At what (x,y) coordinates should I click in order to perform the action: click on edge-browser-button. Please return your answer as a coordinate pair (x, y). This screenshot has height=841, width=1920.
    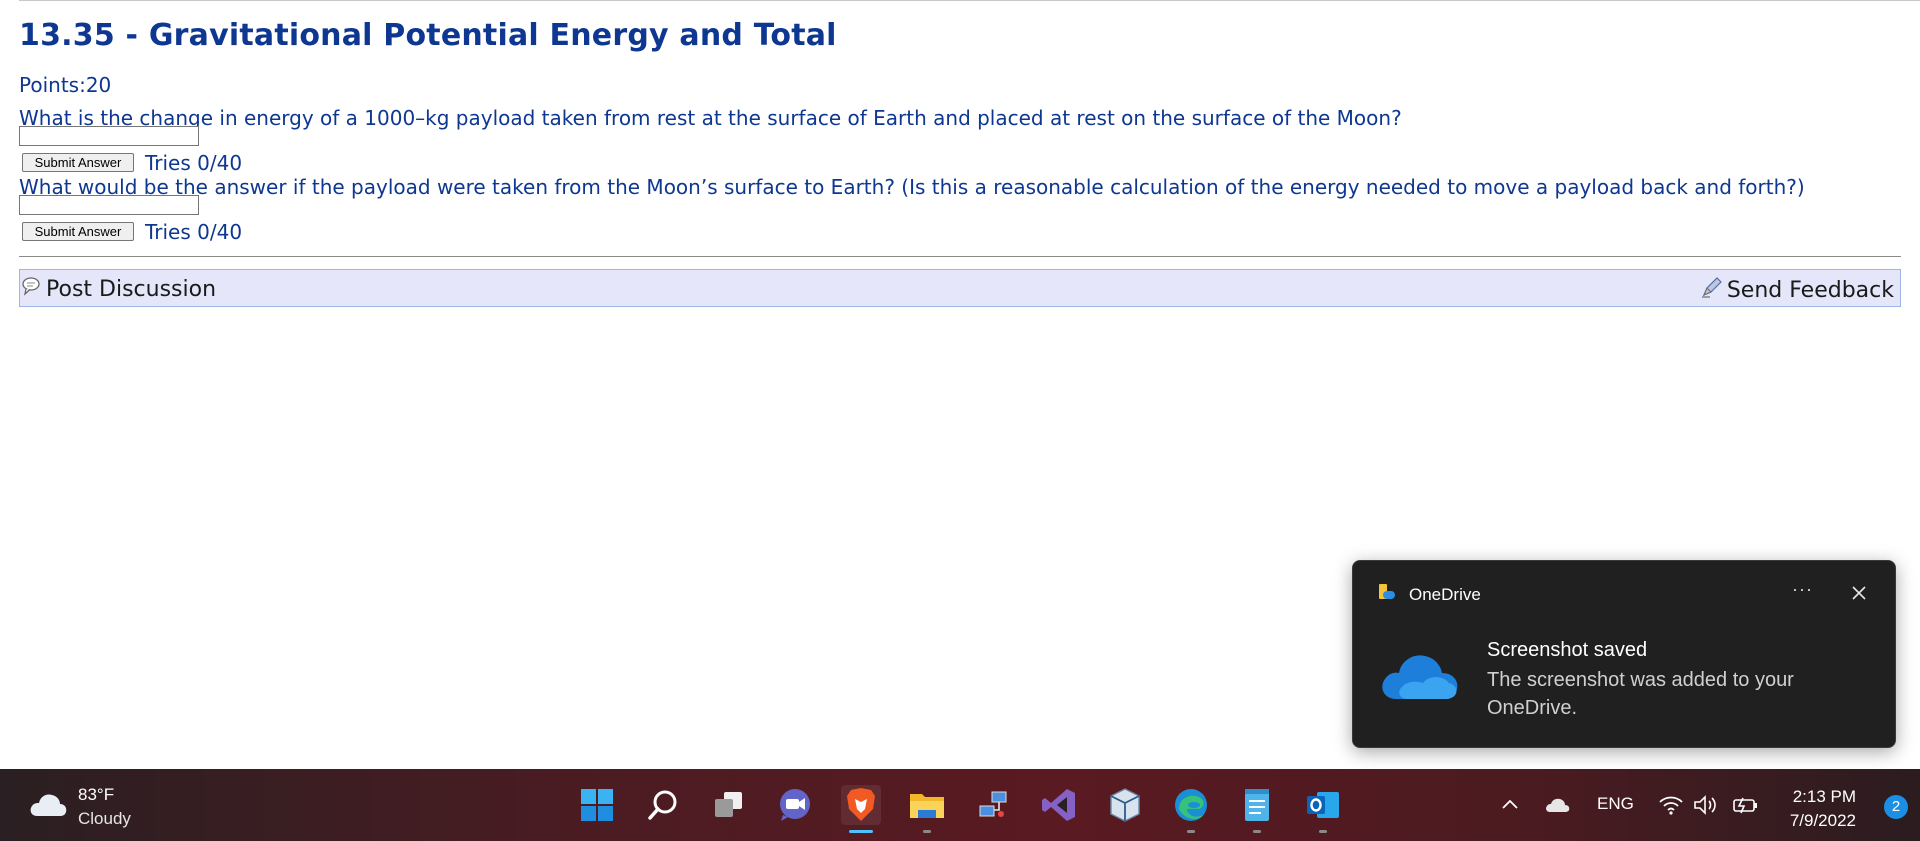
    Looking at the image, I should click on (1191, 809).